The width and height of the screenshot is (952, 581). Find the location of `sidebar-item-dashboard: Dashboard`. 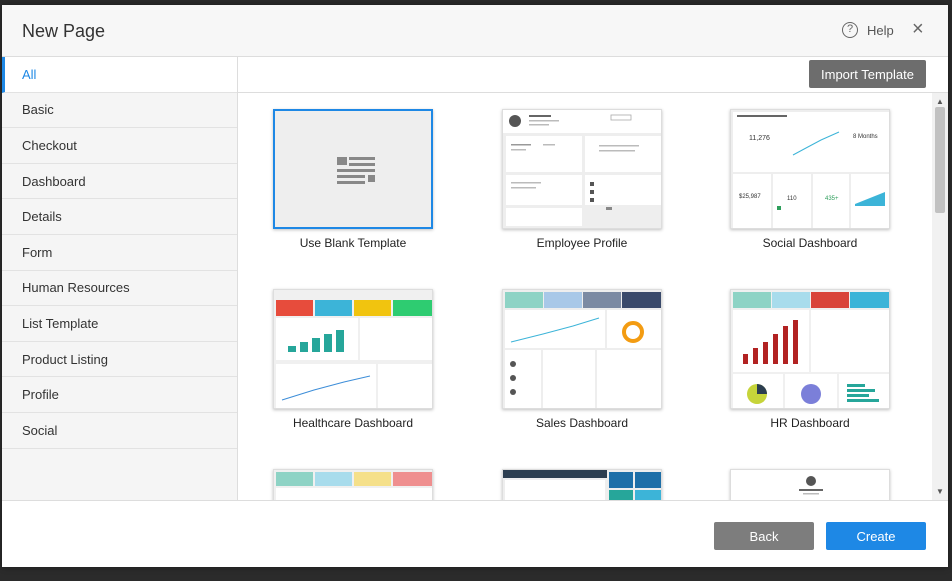

sidebar-item-dashboard: Dashboard is located at coordinates (119, 182).